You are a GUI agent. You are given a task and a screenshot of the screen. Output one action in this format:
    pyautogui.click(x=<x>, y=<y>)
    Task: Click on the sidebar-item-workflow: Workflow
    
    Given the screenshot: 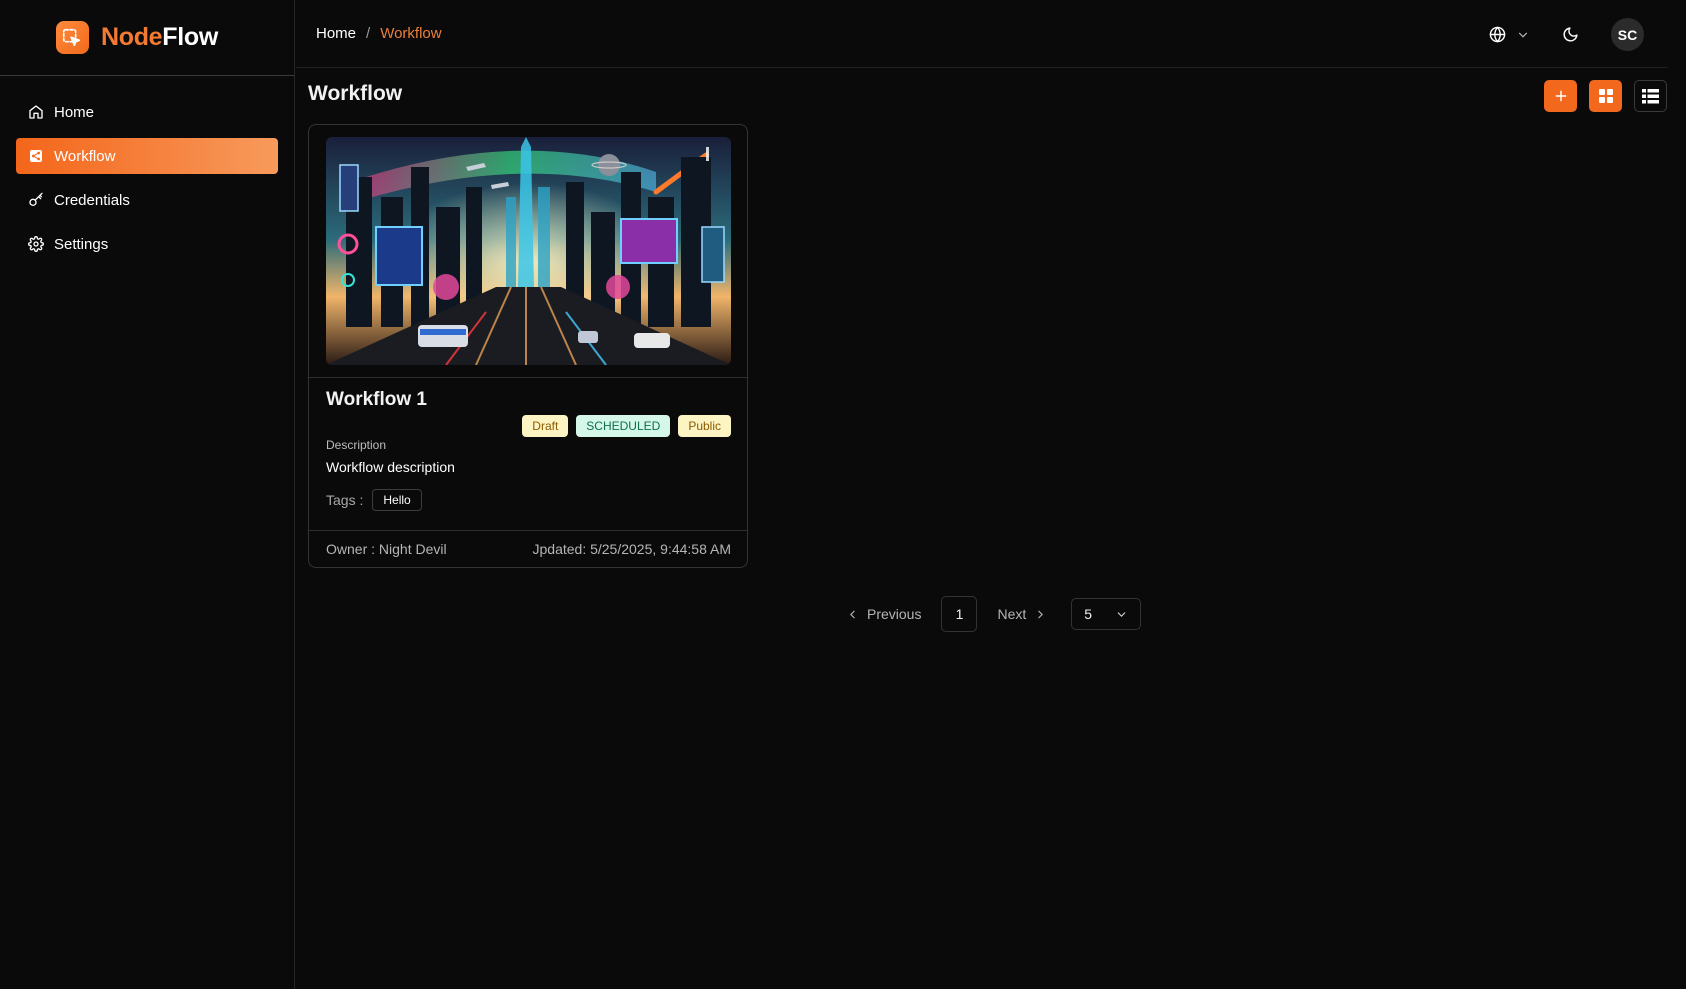 What is the action you would take?
    pyautogui.click(x=147, y=156)
    